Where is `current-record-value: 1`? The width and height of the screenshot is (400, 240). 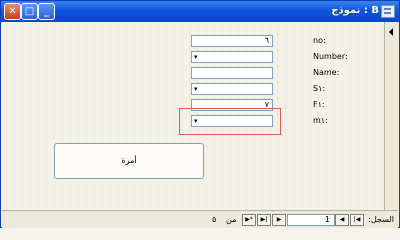 current-record-value: 1 is located at coordinates (327, 219).